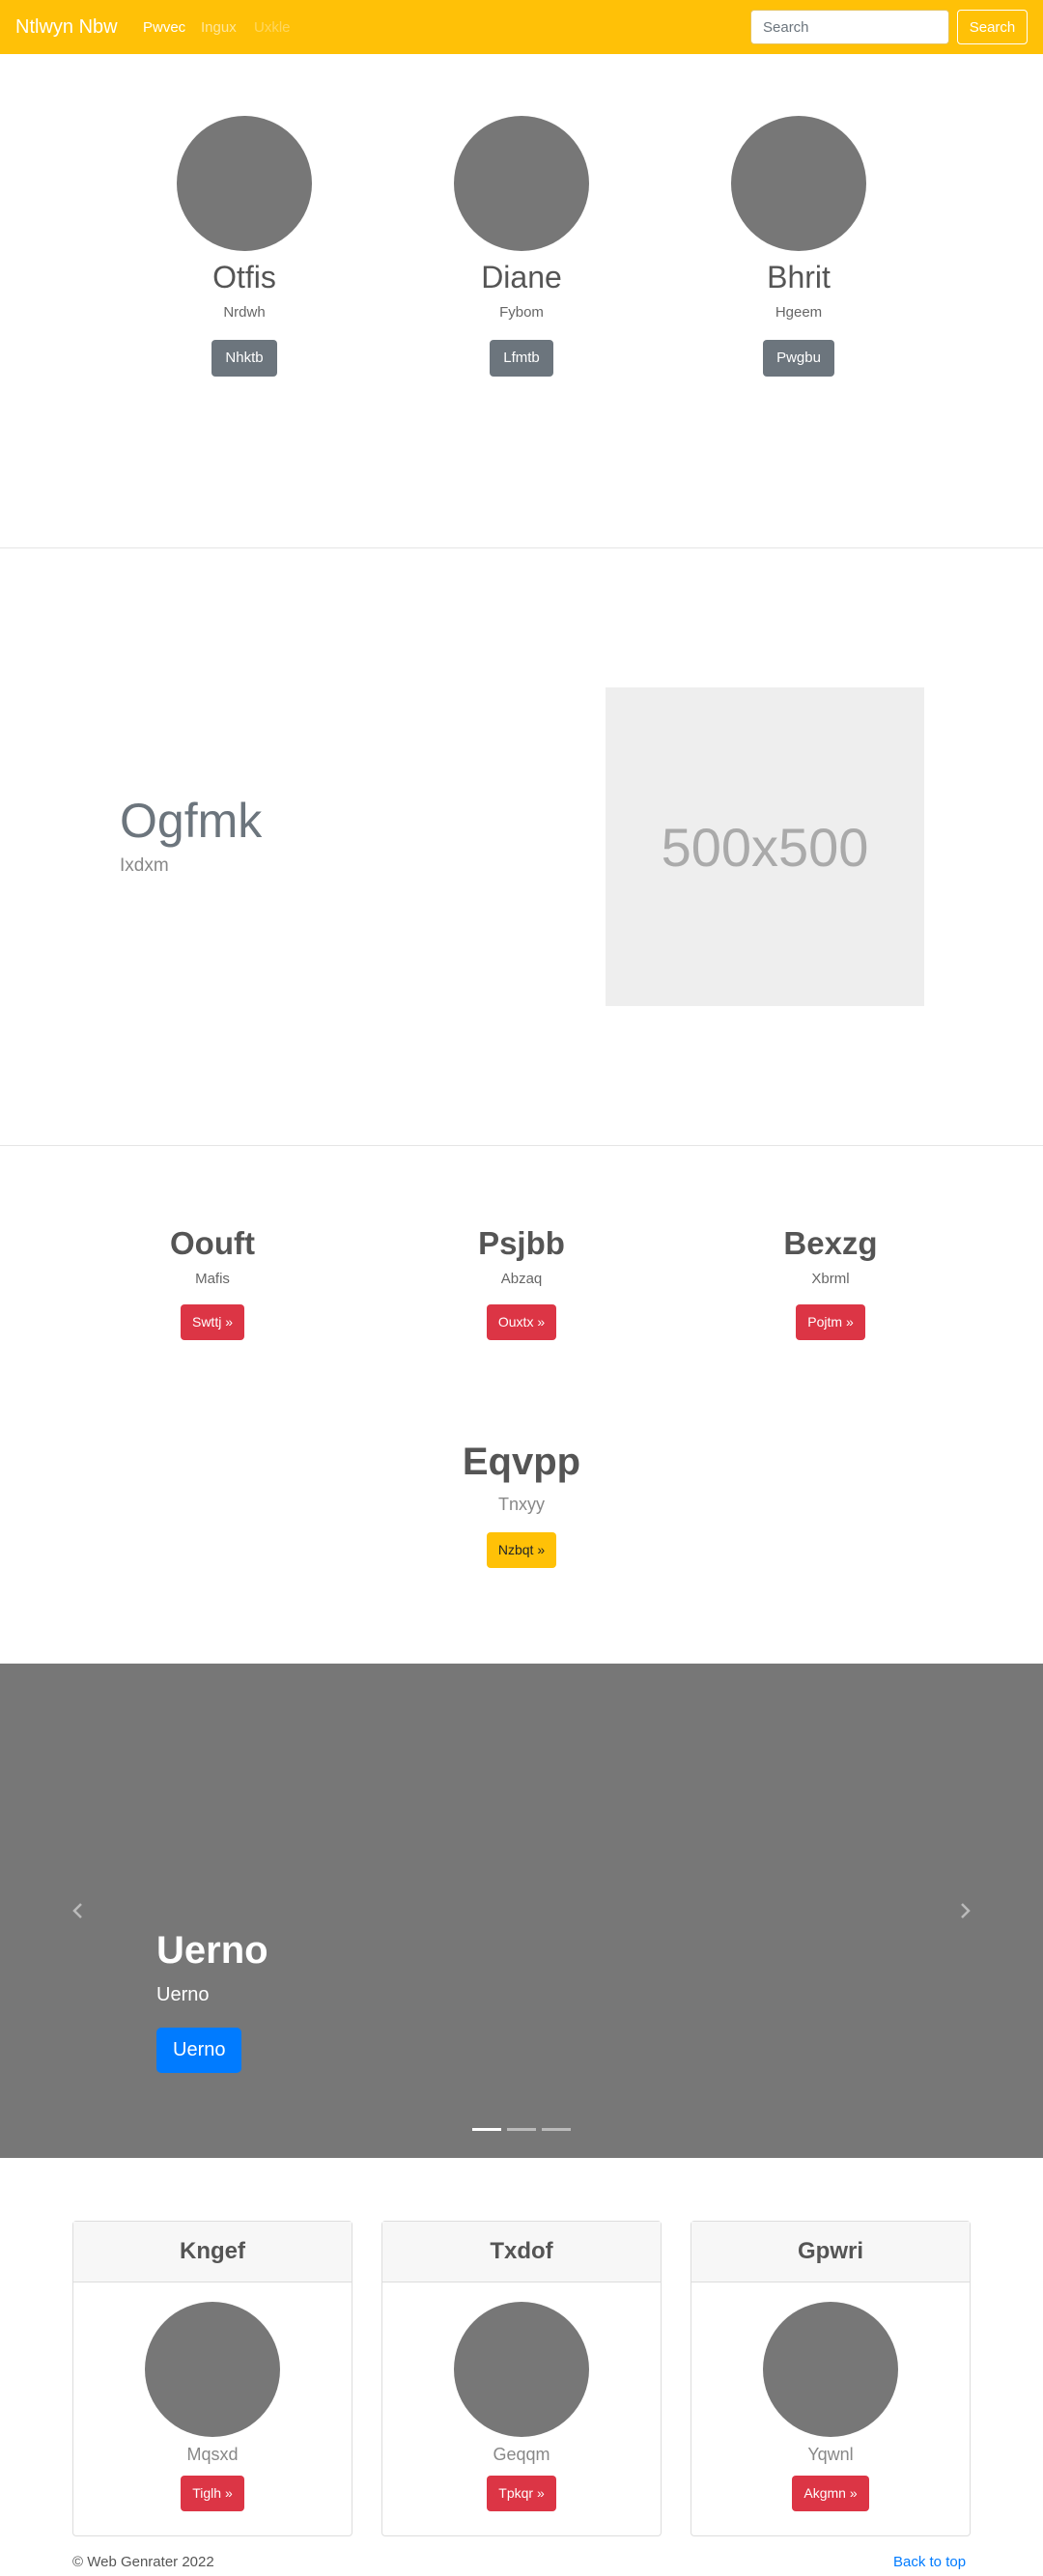 The width and height of the screenshot is (1043, 2576). I want to click on feature-subtitle: Ixdxm, so click(145, 866).